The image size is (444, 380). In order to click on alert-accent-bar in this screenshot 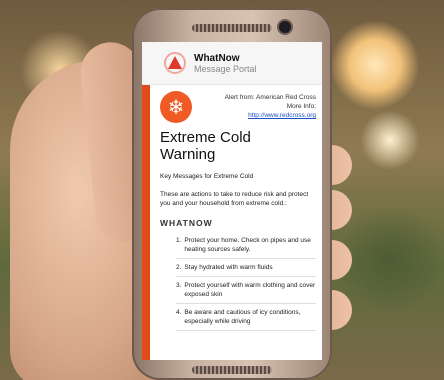, I will do `click(146, 222)`.